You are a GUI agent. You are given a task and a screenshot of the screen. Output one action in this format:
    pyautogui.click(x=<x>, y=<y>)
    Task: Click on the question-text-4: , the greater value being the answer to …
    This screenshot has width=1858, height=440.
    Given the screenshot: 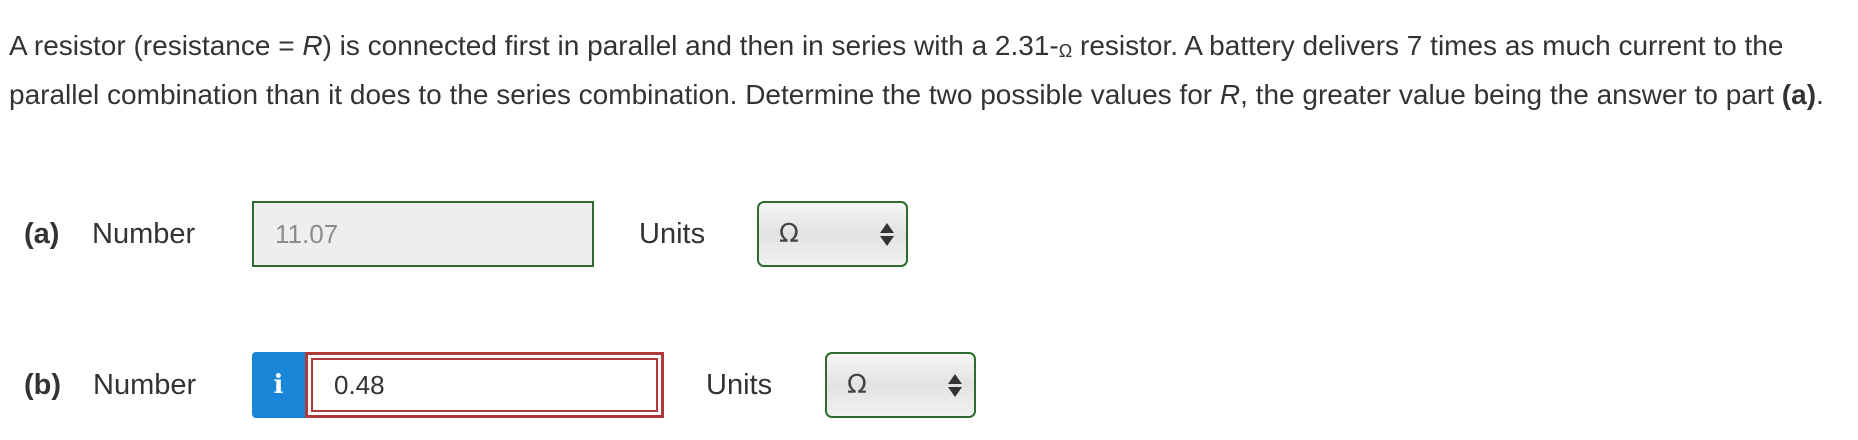 What is the action you would take?
    pyautogui.click(x=1511, y=94)
    